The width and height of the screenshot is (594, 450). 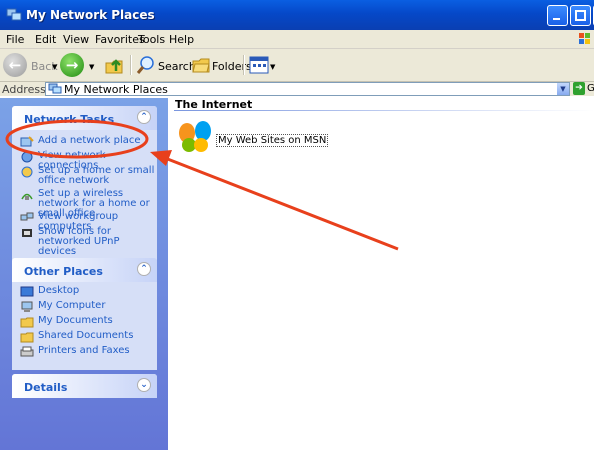 What do you see at coordinates (27, 322) in the screenshot?
I see `my-documents-icon` at bounding box center [27, 322].